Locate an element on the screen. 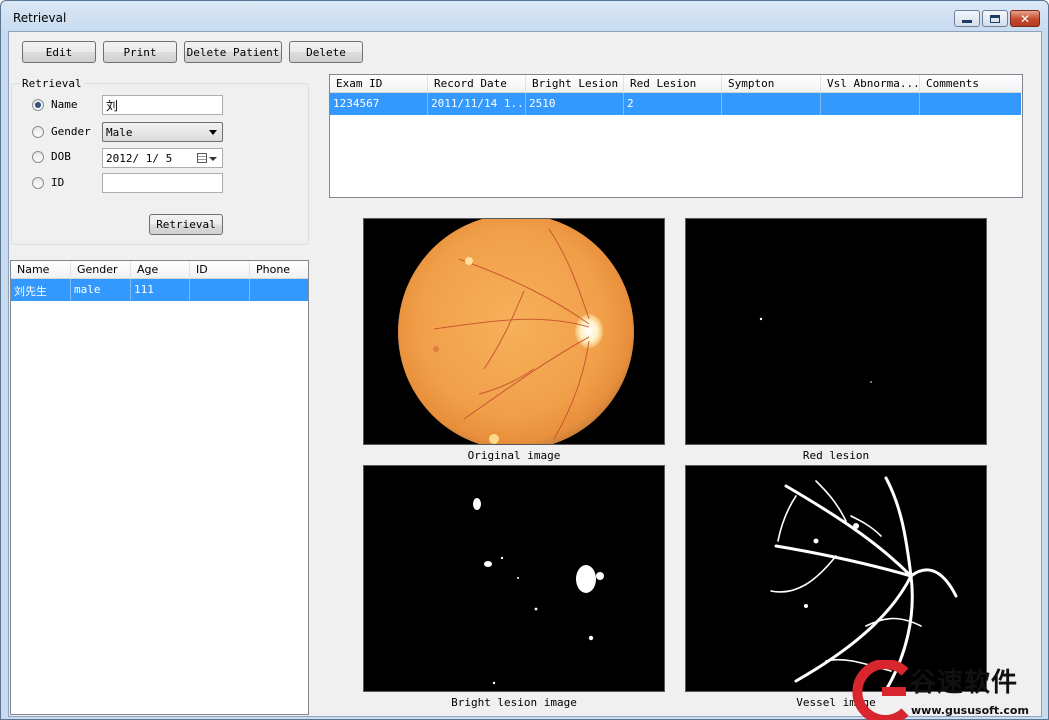 Image resolution: width=1049 pixels, height=720 pixels. close-button: ✕ is located at coordinates (1025, 18).